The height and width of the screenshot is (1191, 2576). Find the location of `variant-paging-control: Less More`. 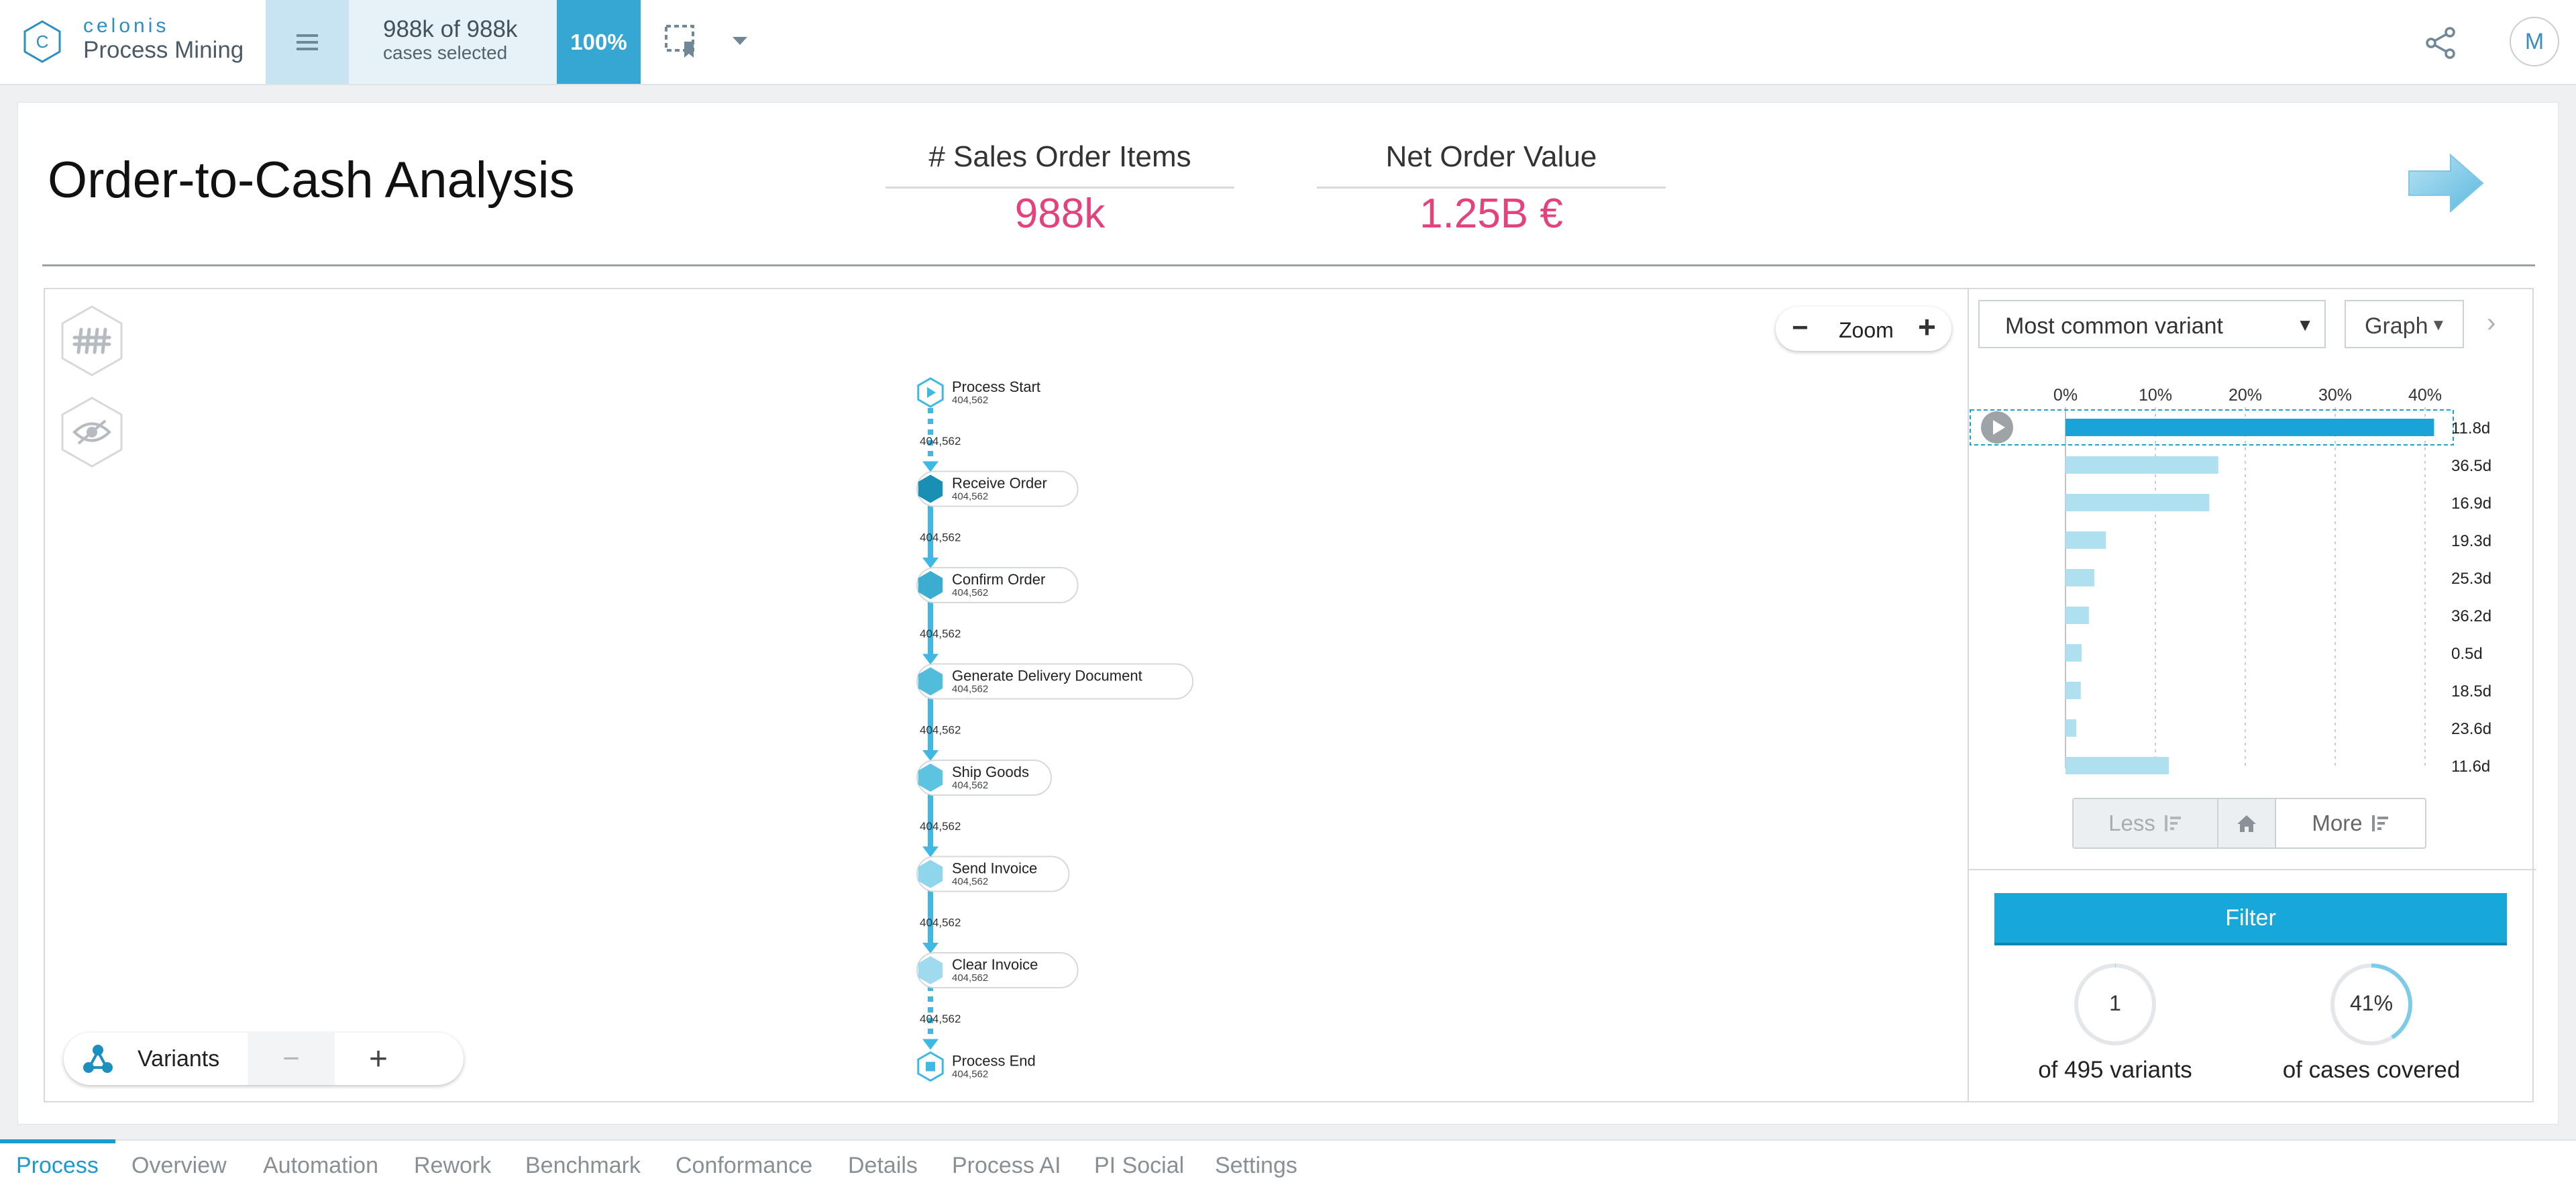

variant-paging-control: Less More is located at coordinates (2249, 823).